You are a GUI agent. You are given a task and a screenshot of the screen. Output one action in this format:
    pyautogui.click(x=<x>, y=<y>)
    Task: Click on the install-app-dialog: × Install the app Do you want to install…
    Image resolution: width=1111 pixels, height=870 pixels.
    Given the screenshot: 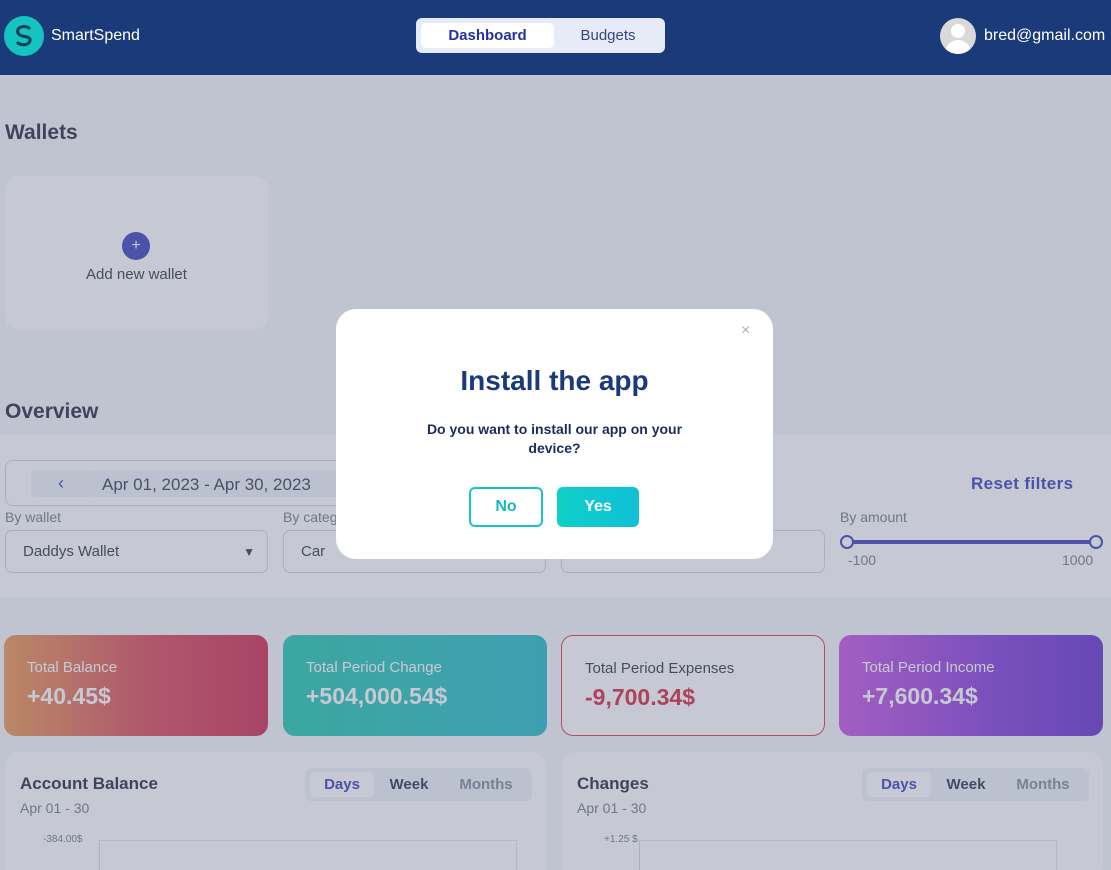 What is the action you would take?
    pyautogui.click(x=554, y=434)
    